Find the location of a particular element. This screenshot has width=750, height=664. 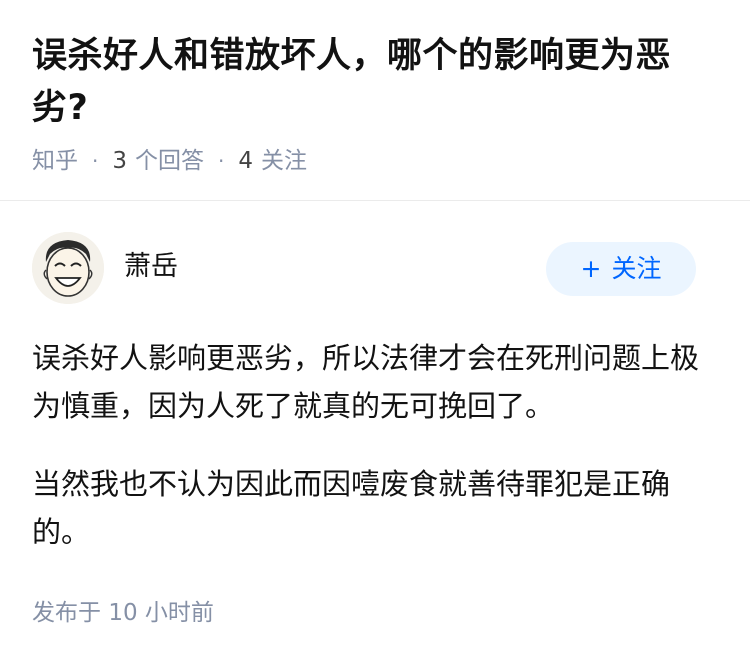

follower-count: 4 is located at coordinates (245, 161).